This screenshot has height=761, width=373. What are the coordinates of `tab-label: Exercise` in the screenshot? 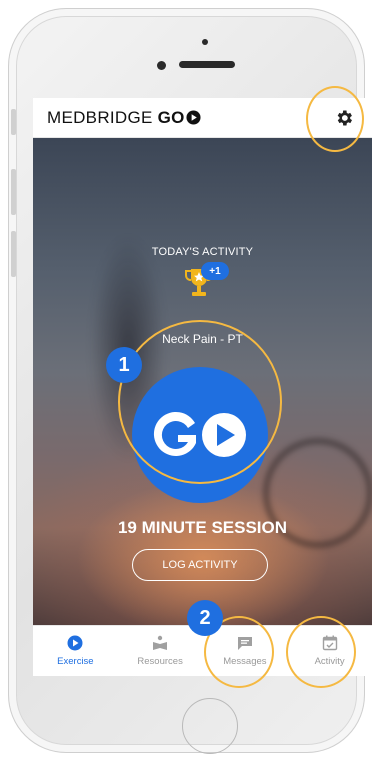 It's located at (75, 661).